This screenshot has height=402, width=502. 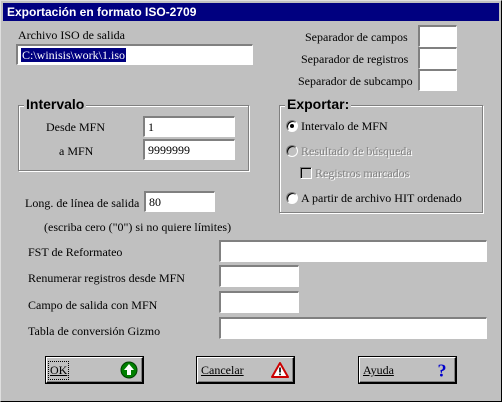 What do you see at coordinates (437, 80) in the screenshot?
I see `separador-subcampo-input` at bounding box center [437, 80].